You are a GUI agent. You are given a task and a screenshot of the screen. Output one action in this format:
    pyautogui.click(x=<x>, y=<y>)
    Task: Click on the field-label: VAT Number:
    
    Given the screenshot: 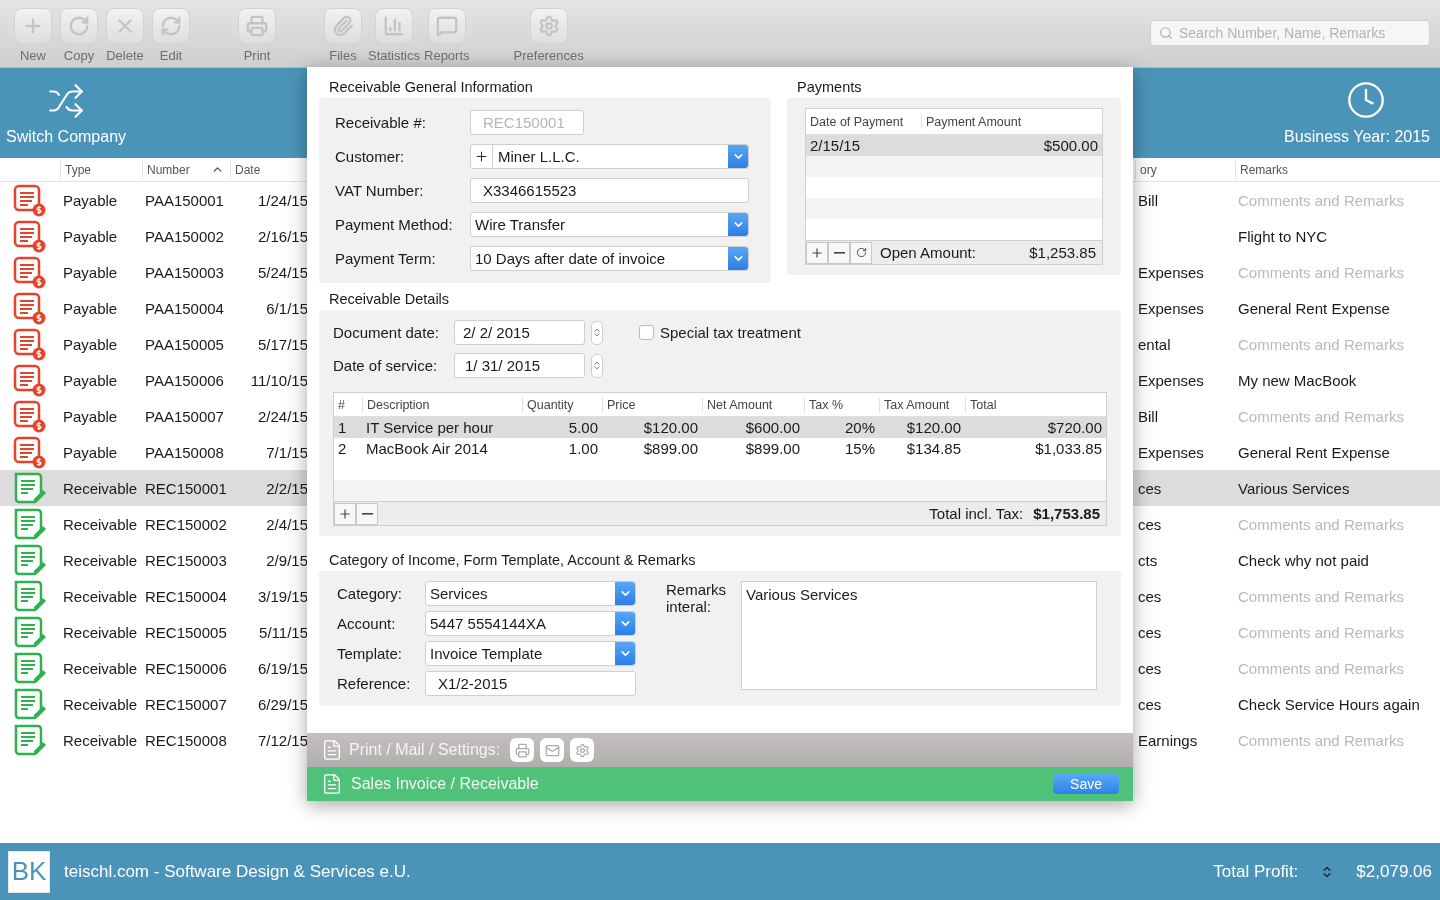 What is the action you would take?
    pyautogui.click(x=380, y=190)
    